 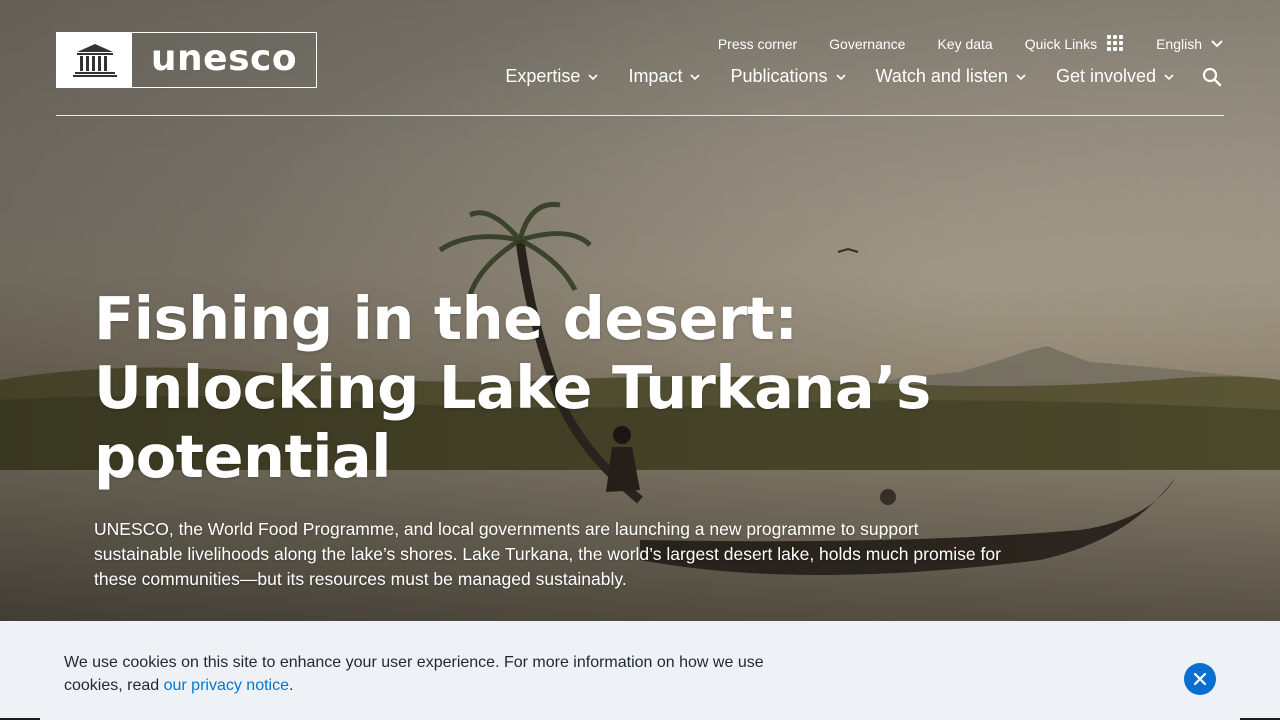 I want to click on nav-get-involved: Get involved, so click(x=1115, y=76).